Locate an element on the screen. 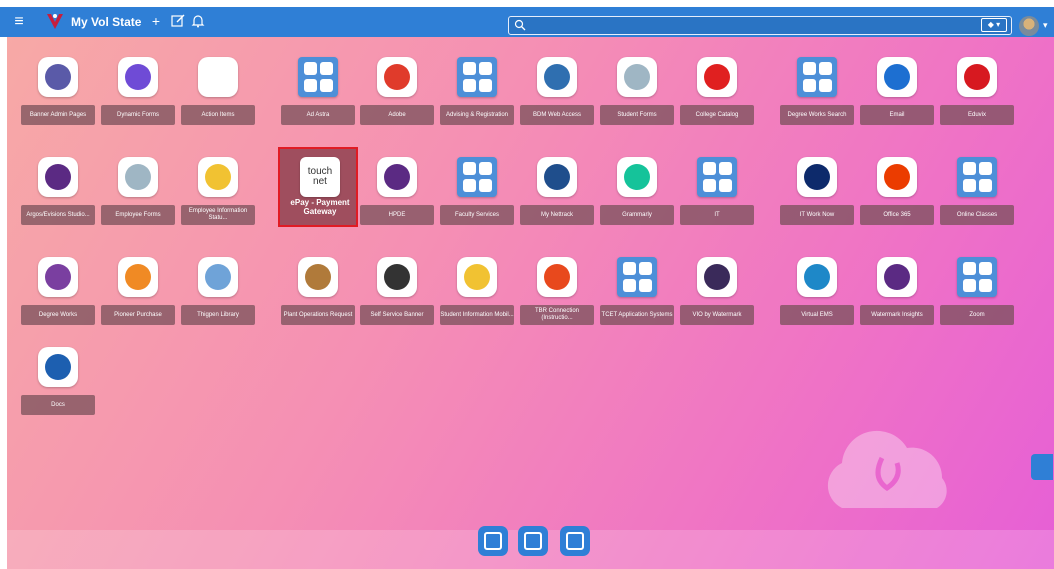 This screenshot has width=1054, height=569. app-tile: Adobe is located at coordinates (397, 87).